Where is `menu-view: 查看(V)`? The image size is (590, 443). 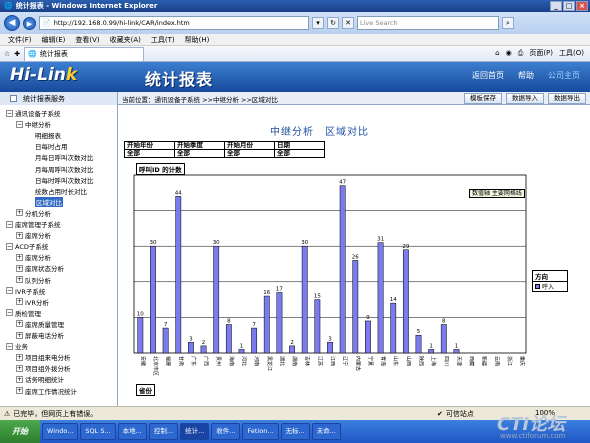 menu-view: 查看(V) is located at coordinates (87, 40).